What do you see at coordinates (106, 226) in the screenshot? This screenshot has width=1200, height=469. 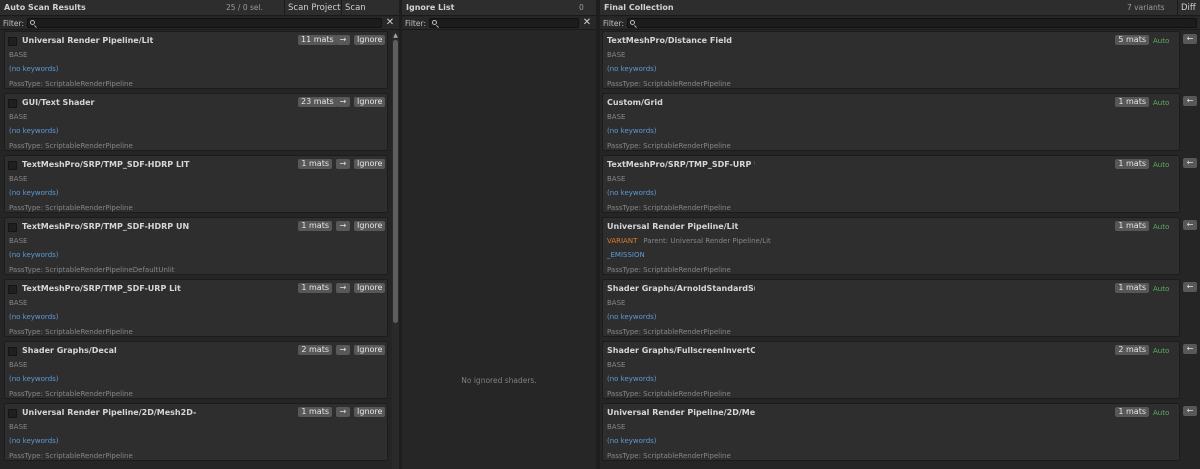 I see `shader-name: TextMeshPro/SRP/TMP_SDF-HDRP UN` at bounding box center [106, 226].